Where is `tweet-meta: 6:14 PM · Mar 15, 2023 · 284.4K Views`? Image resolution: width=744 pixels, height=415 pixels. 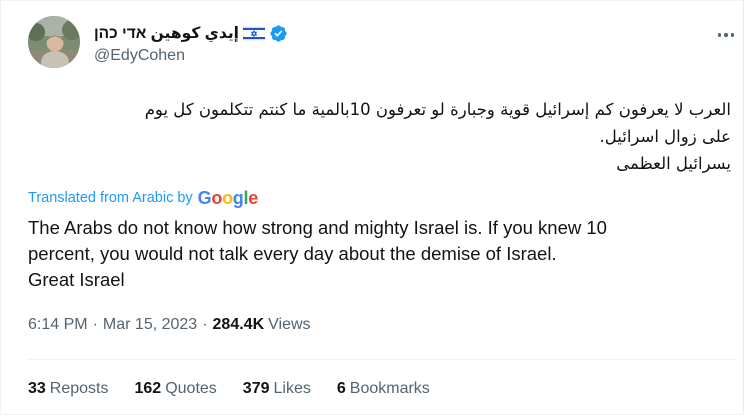 tweet-meta: 6:14 PM · Mar 15, 2023 · 284.4K Views is located at coordinates (169, 325).